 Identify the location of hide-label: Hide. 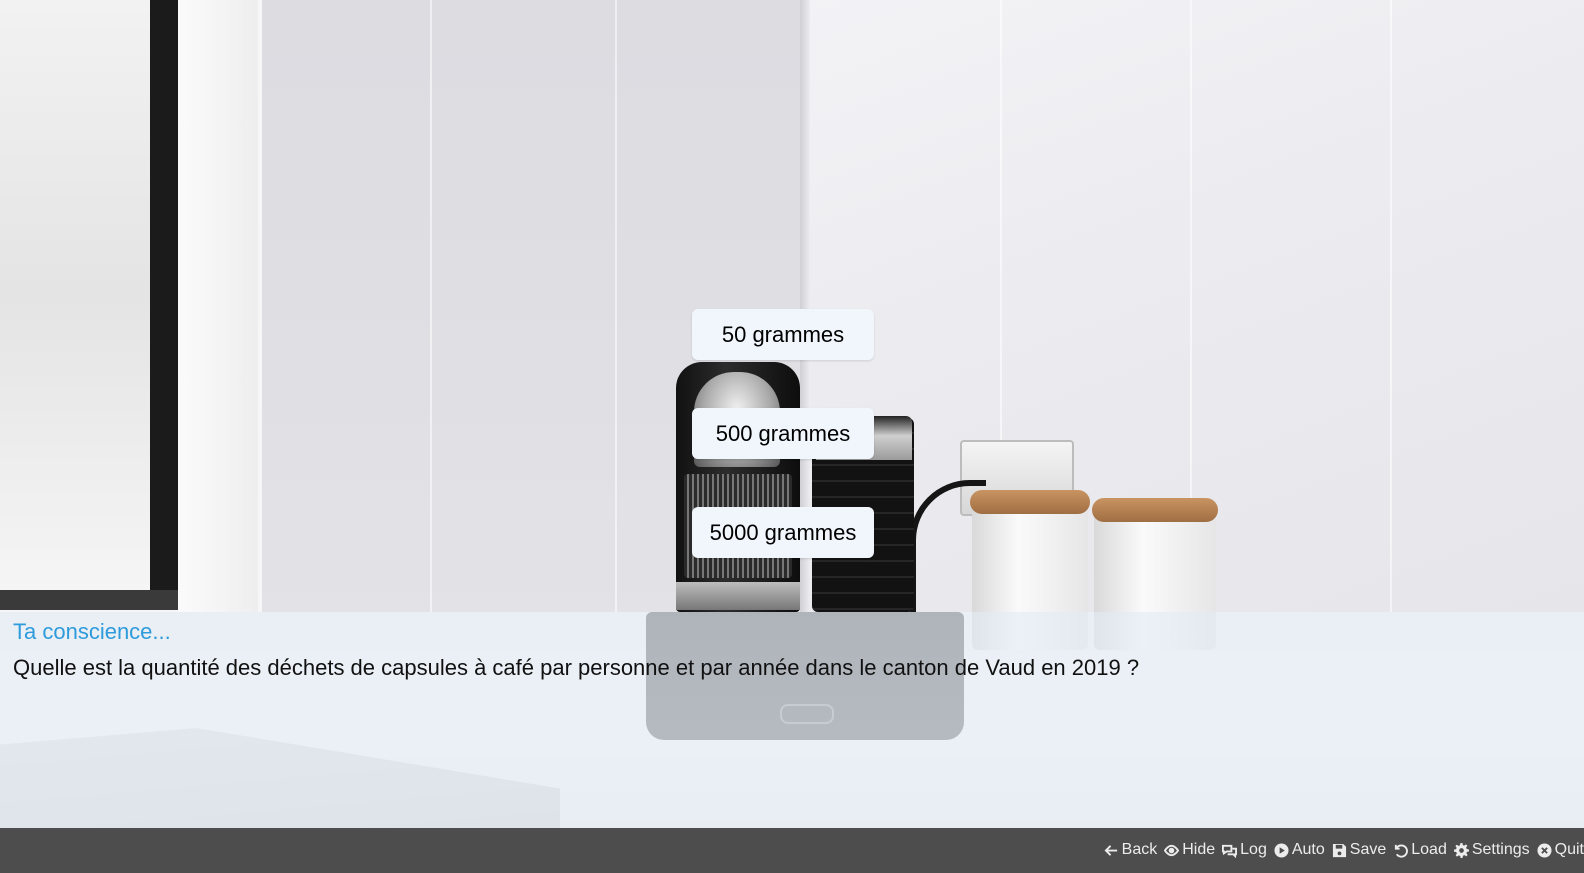
(1199, 849).